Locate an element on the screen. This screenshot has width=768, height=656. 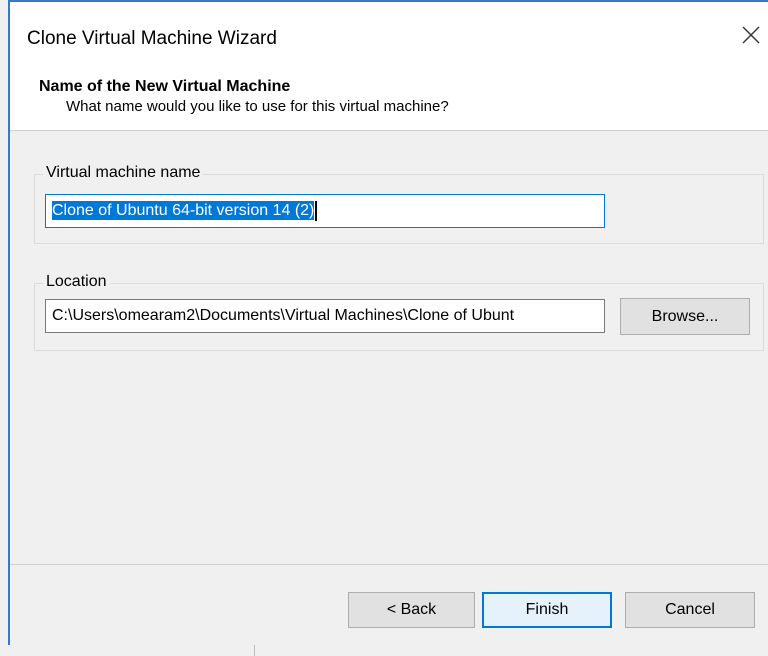
vm-name-selected-text: Clone of Ubuntu 64-bit version 14 (2) is located at coordinates (183, 210).